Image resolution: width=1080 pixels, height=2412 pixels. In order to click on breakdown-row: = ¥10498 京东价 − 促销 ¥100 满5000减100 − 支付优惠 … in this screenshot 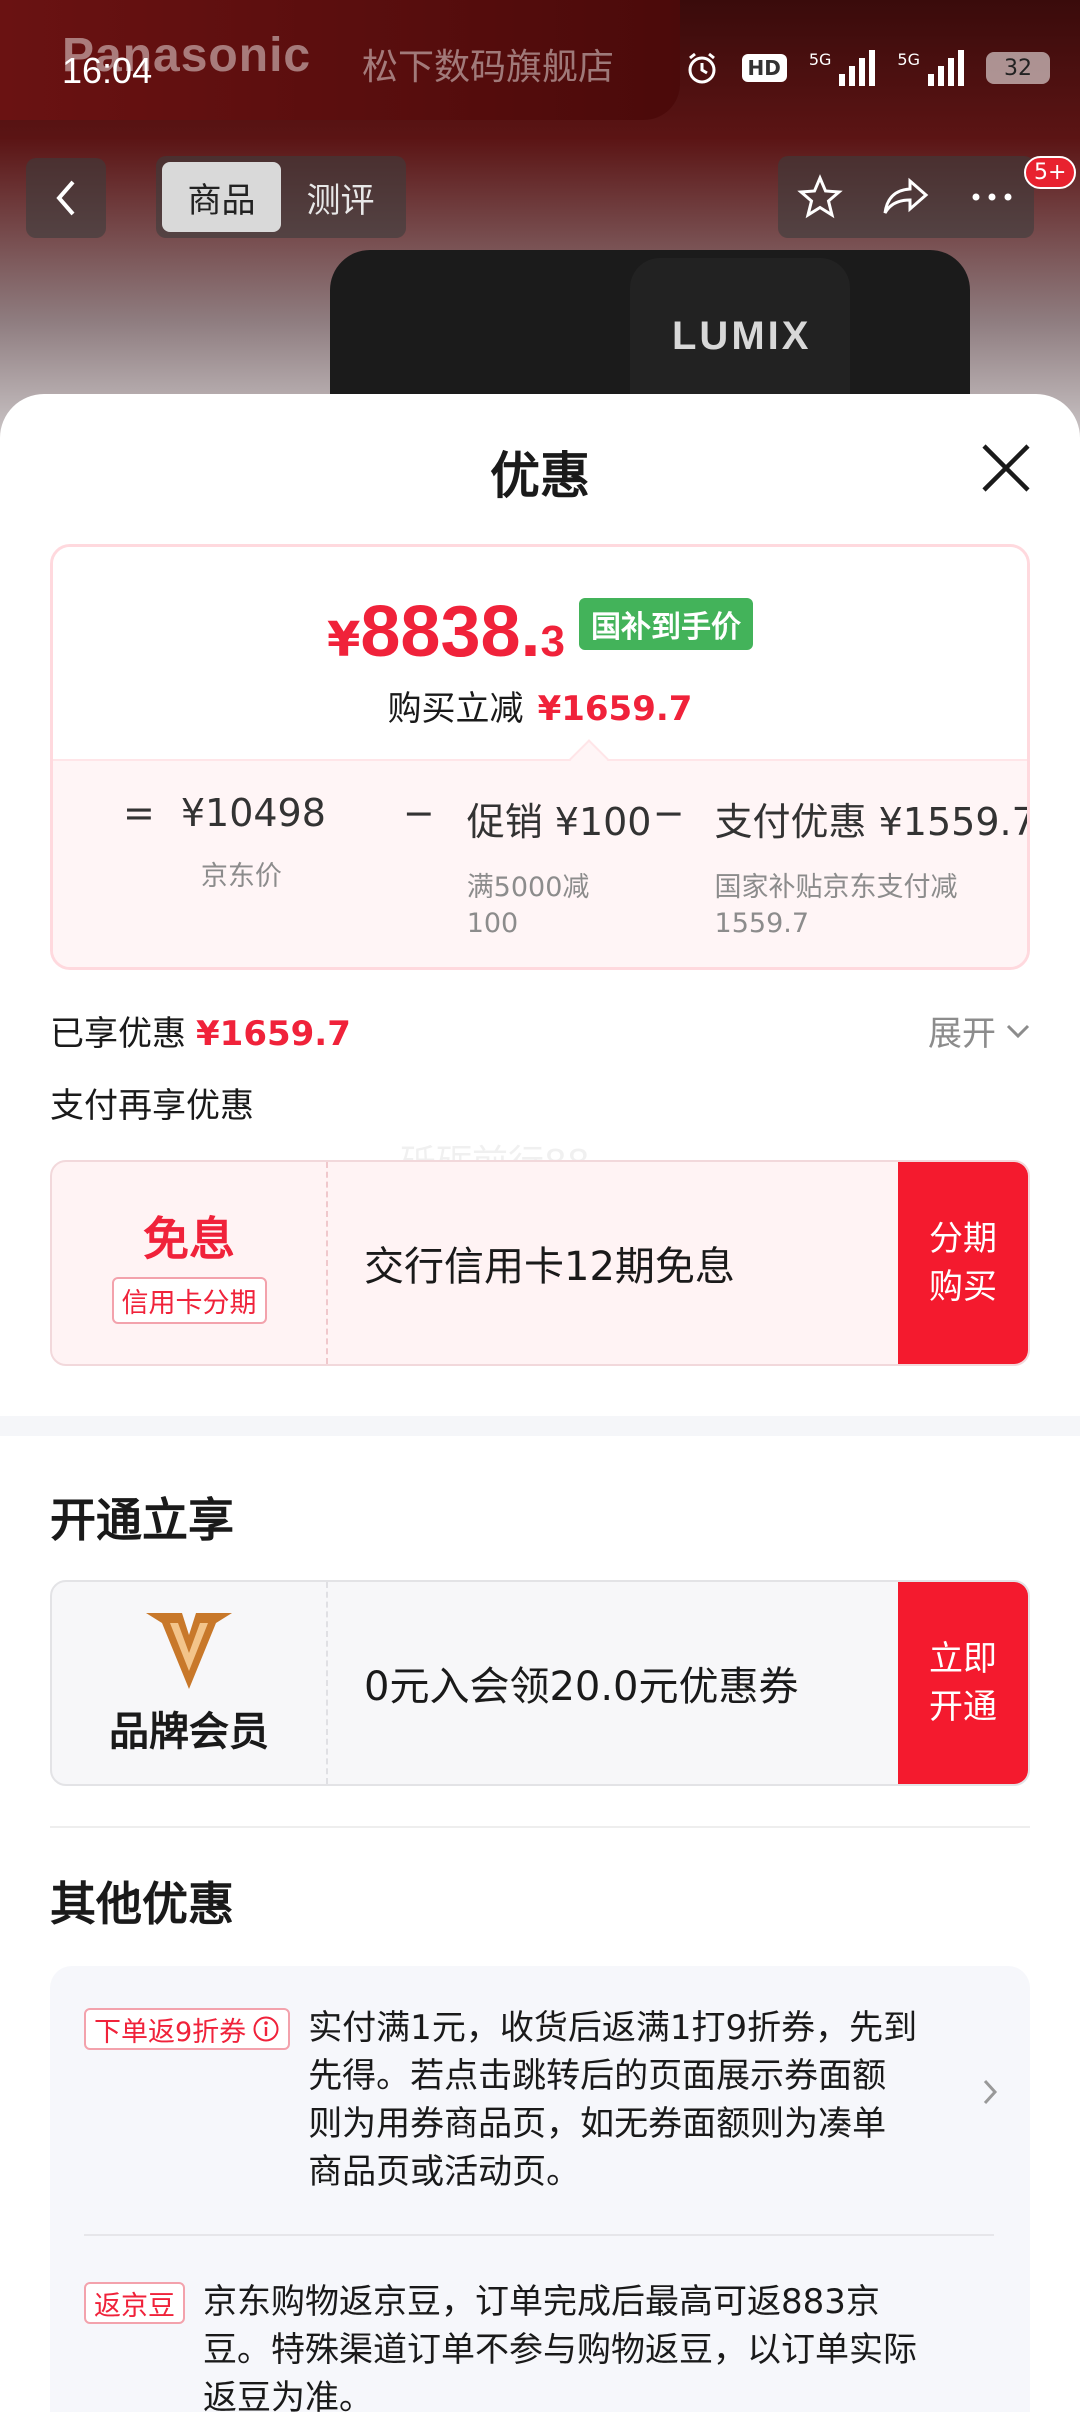, I will do `click(576, 866)`.